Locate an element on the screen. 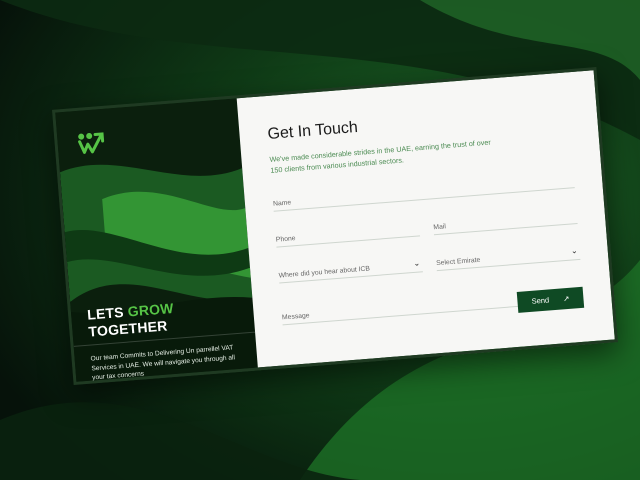  message-placeholder: Message is located at coordinates (295, 317).